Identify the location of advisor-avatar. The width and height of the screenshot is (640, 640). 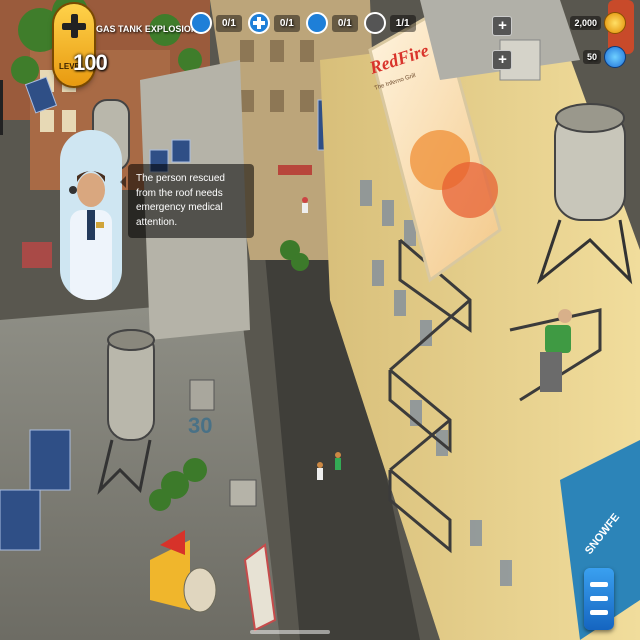
(91, 215).